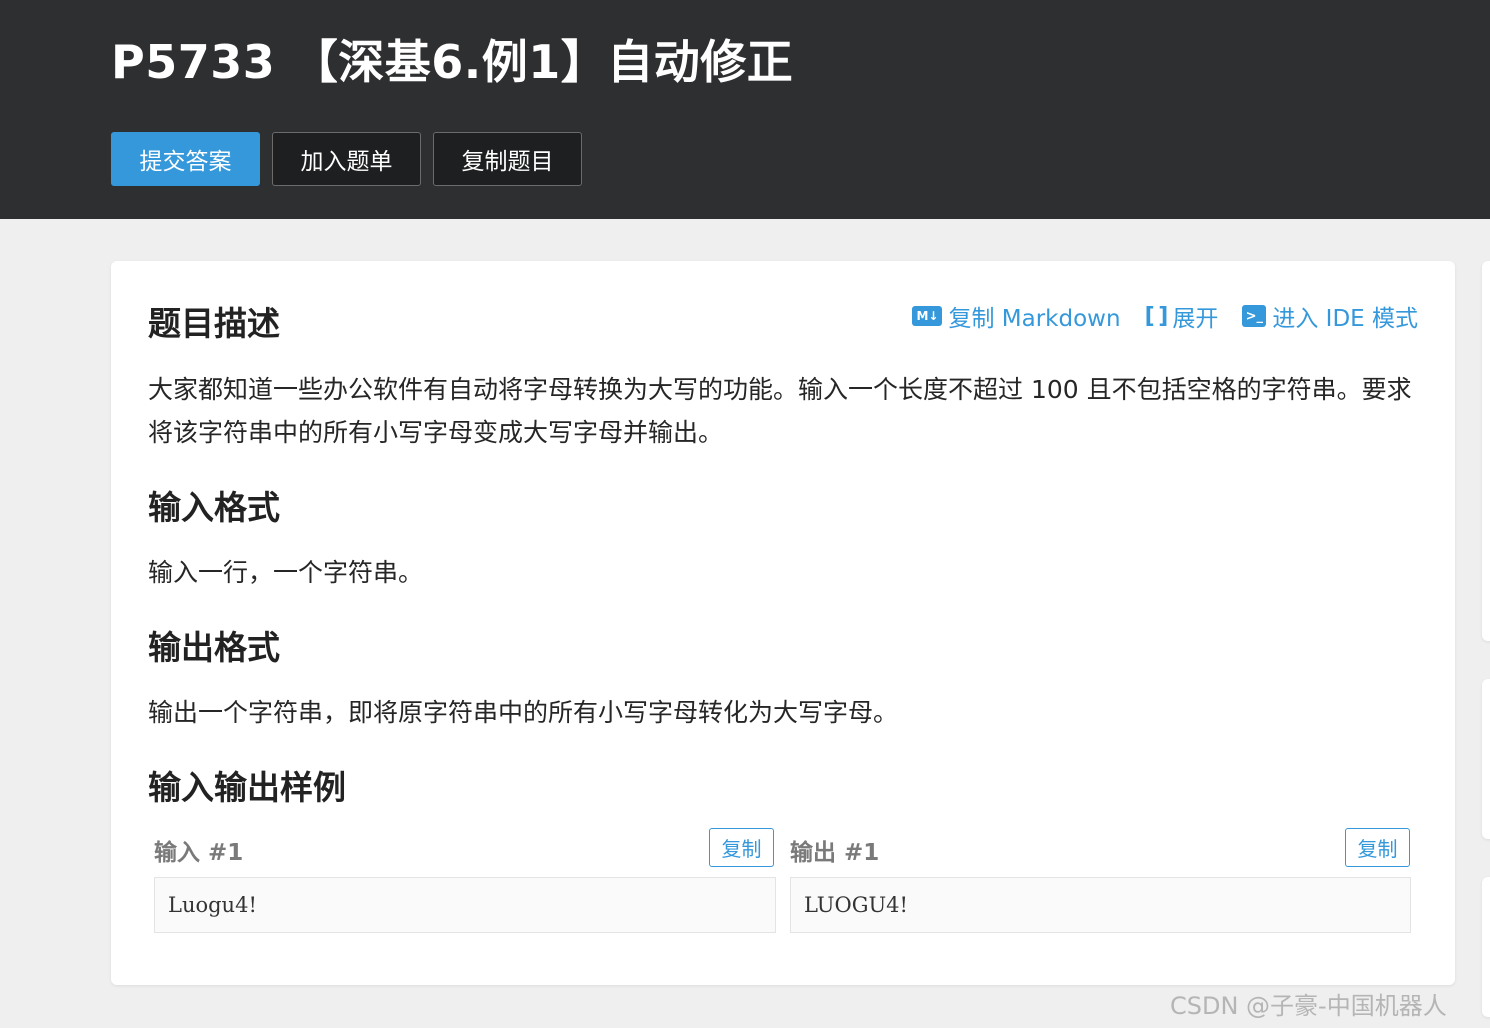 The width and height of the screenshot is (1490, 1028). I want to click on output-format-heading: 输出格式, so click(214, 647).